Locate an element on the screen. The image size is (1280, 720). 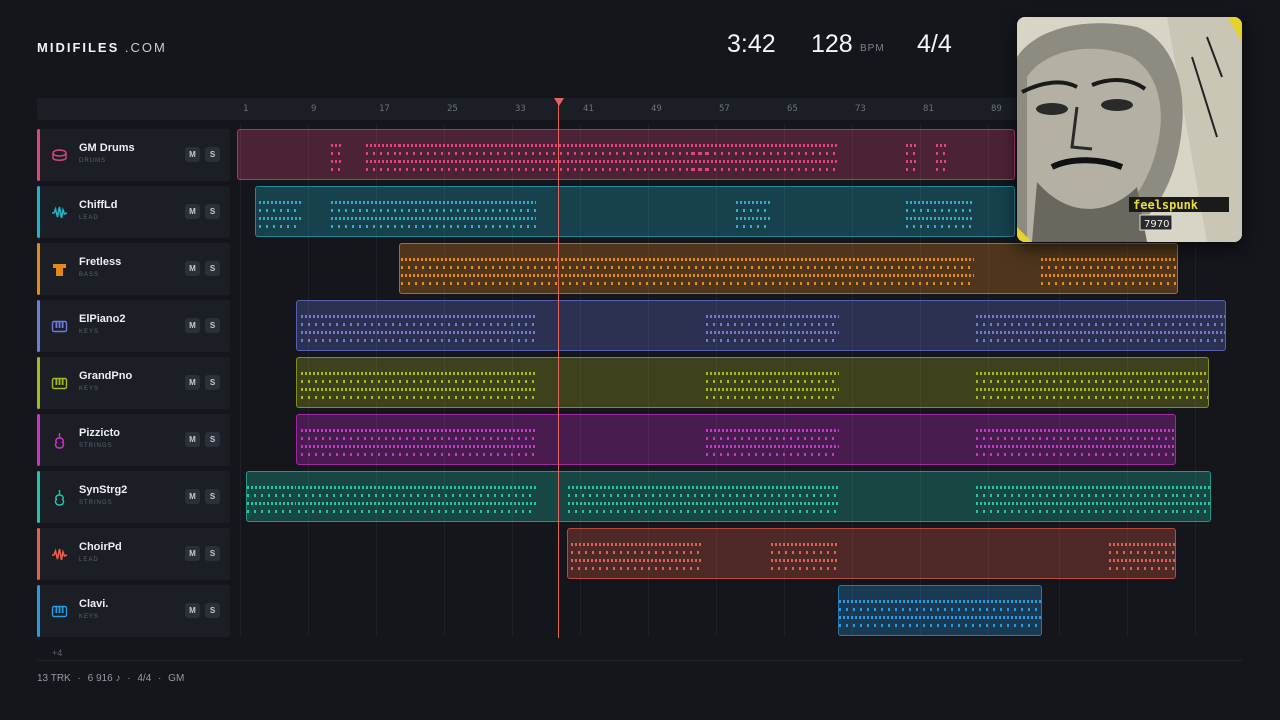
cover-year: 7970 is located at coordinates (1156, 224).